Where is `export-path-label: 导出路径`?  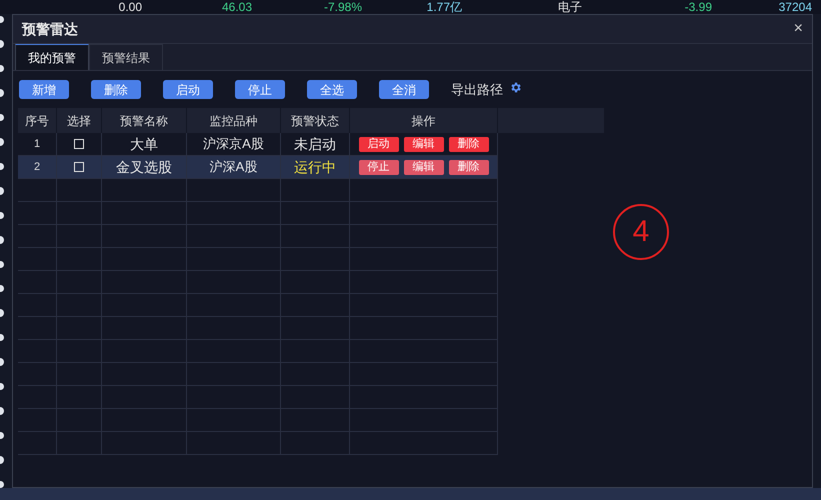
export-path-label: 导出路径 is located at coordinates (477, 89).